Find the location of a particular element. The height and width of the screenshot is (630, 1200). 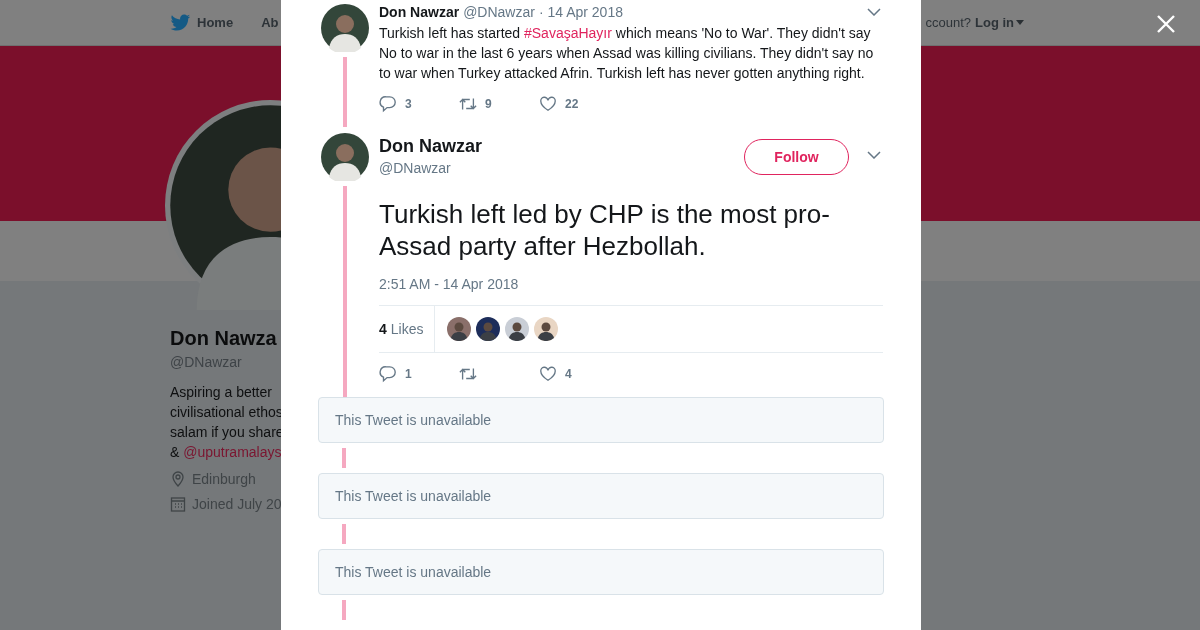

tweet-text: Turkish left has started #SavaşaHayır which means 'No to War'. They didn't say No to war in the last 6 years when Assad was killing civilians. They didn't say no to war when Turkey attacked Afrin. Turkish left has never gotten anything right. is located at coordinates (627, 53).